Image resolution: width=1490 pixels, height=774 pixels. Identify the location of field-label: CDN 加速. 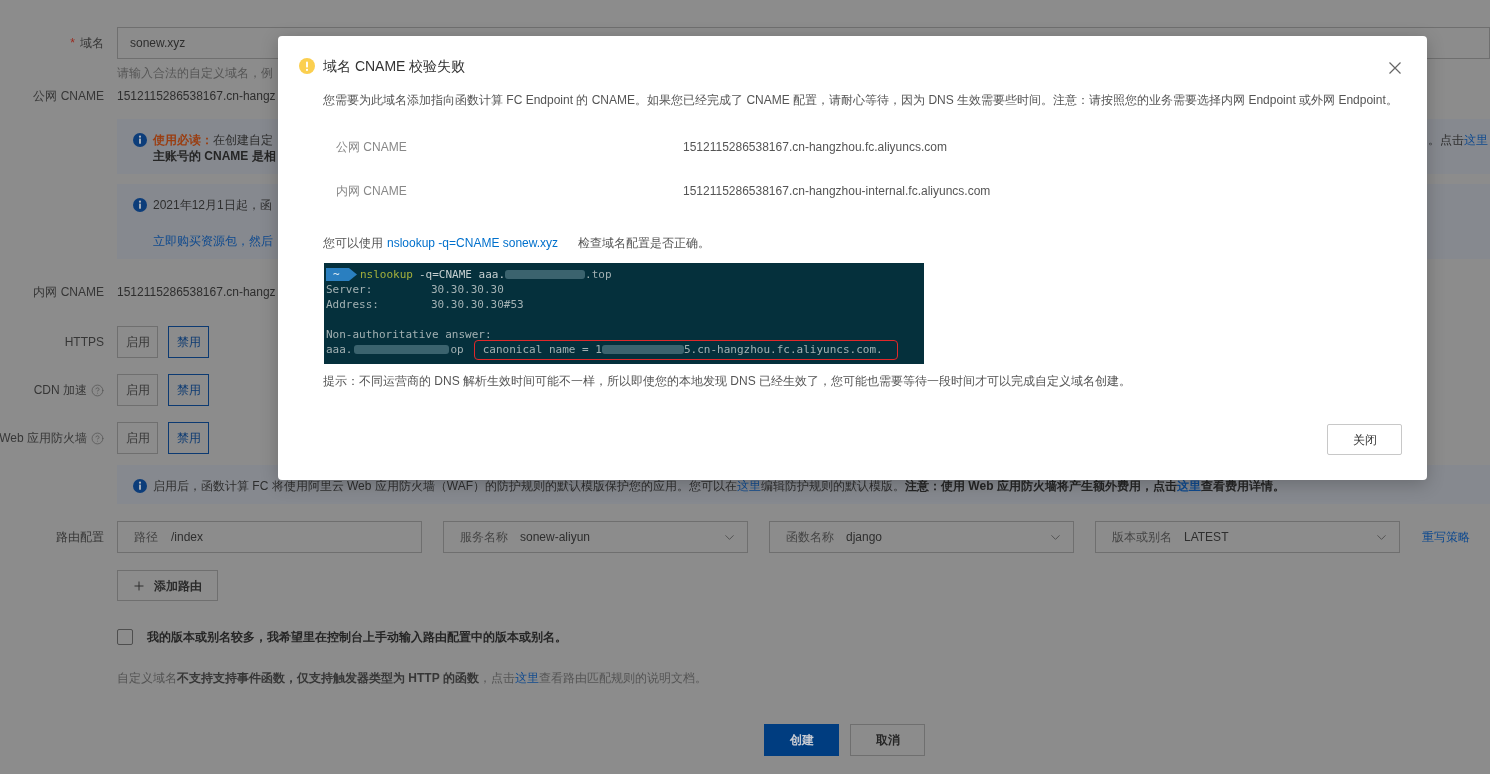
(60, 390).